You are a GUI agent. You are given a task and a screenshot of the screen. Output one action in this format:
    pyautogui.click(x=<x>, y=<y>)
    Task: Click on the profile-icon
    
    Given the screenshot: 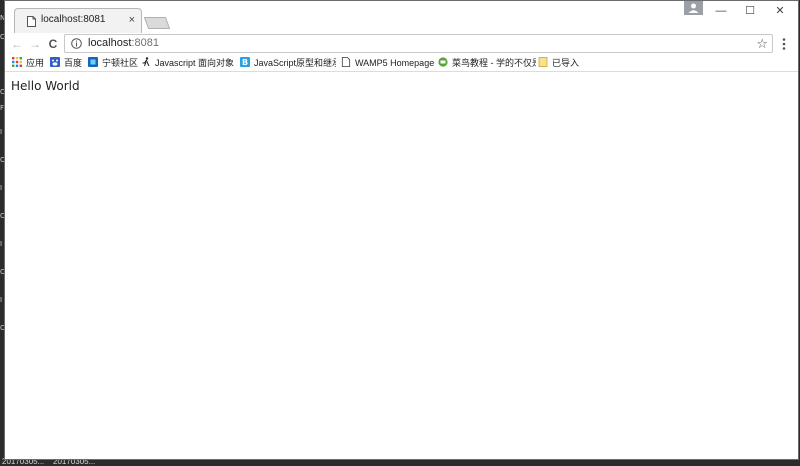 What is the action you would take?
    pyautogui.click(x=693, y=8)
    